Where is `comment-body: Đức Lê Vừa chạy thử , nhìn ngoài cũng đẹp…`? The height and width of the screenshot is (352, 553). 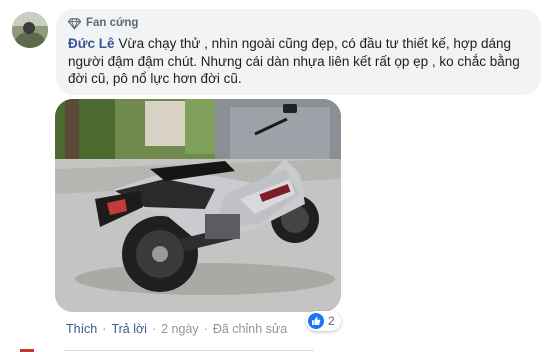
comment-body: Đức Lê Vừa chạy thử , nhìn ngoài cũng đẹp… is located at coordinates (298, 61).